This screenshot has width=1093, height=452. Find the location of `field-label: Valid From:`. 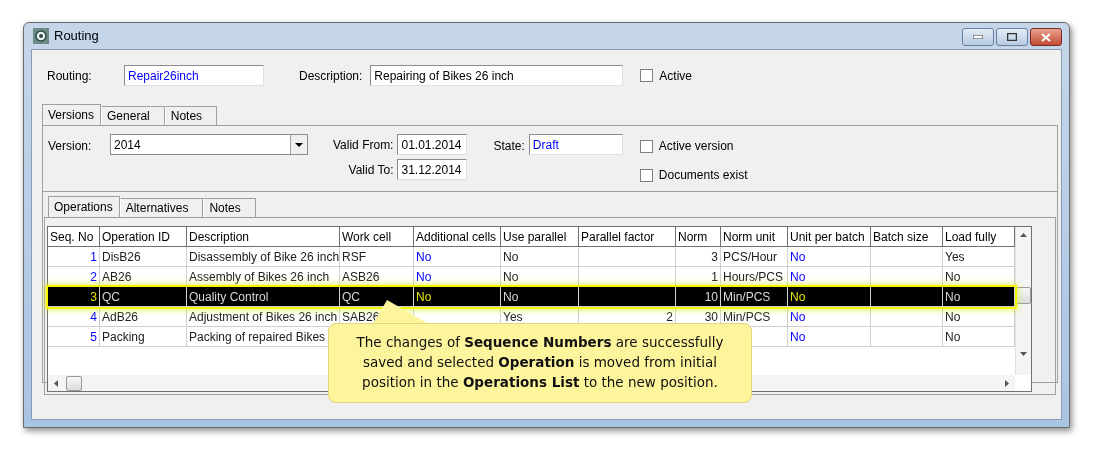

field-label: Valid From: is located at coordinates (363, 145).